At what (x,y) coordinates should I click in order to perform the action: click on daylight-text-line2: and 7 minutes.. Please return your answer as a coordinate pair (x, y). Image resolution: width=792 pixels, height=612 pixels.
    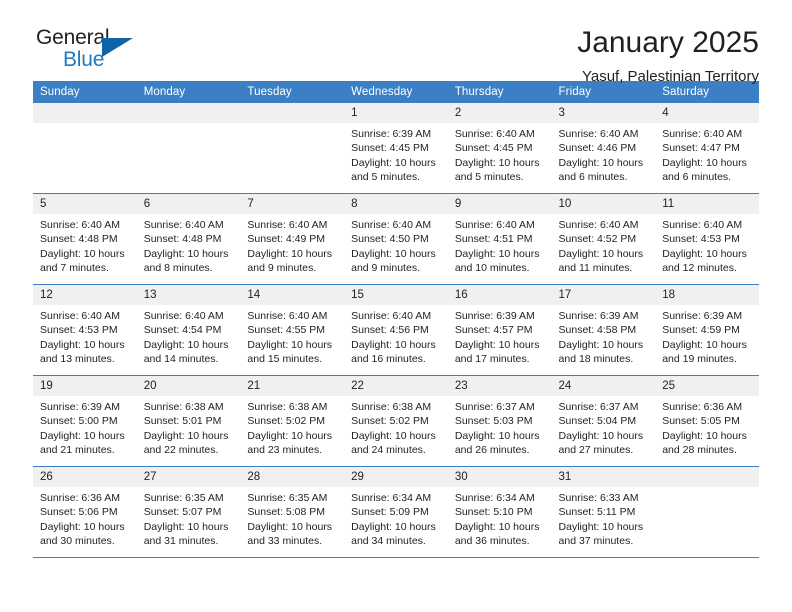
    Looking at the image, I should click on (74, 268).